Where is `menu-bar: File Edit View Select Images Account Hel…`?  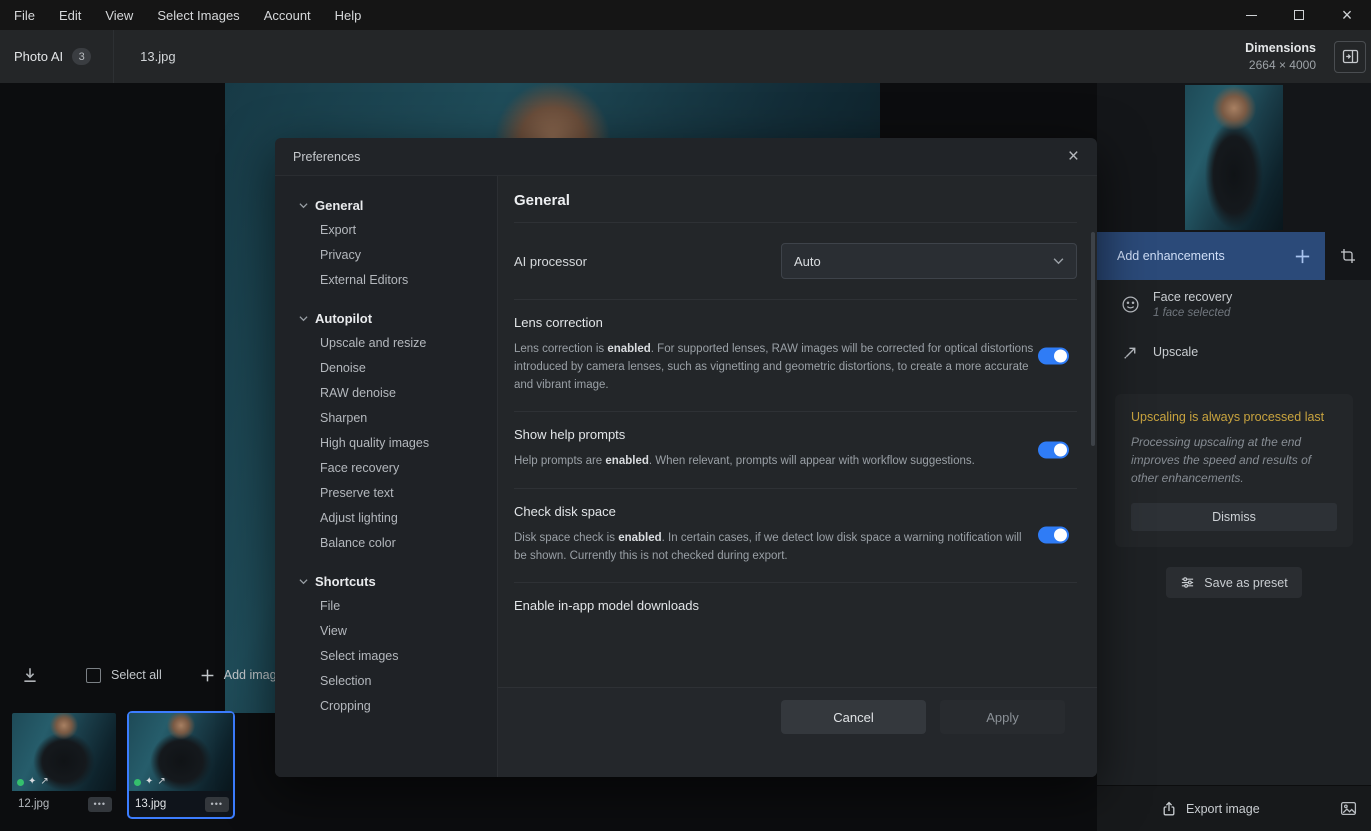
menu-bar: File Edit View Select Images Account Hel… is located at coordinates (685, 15).